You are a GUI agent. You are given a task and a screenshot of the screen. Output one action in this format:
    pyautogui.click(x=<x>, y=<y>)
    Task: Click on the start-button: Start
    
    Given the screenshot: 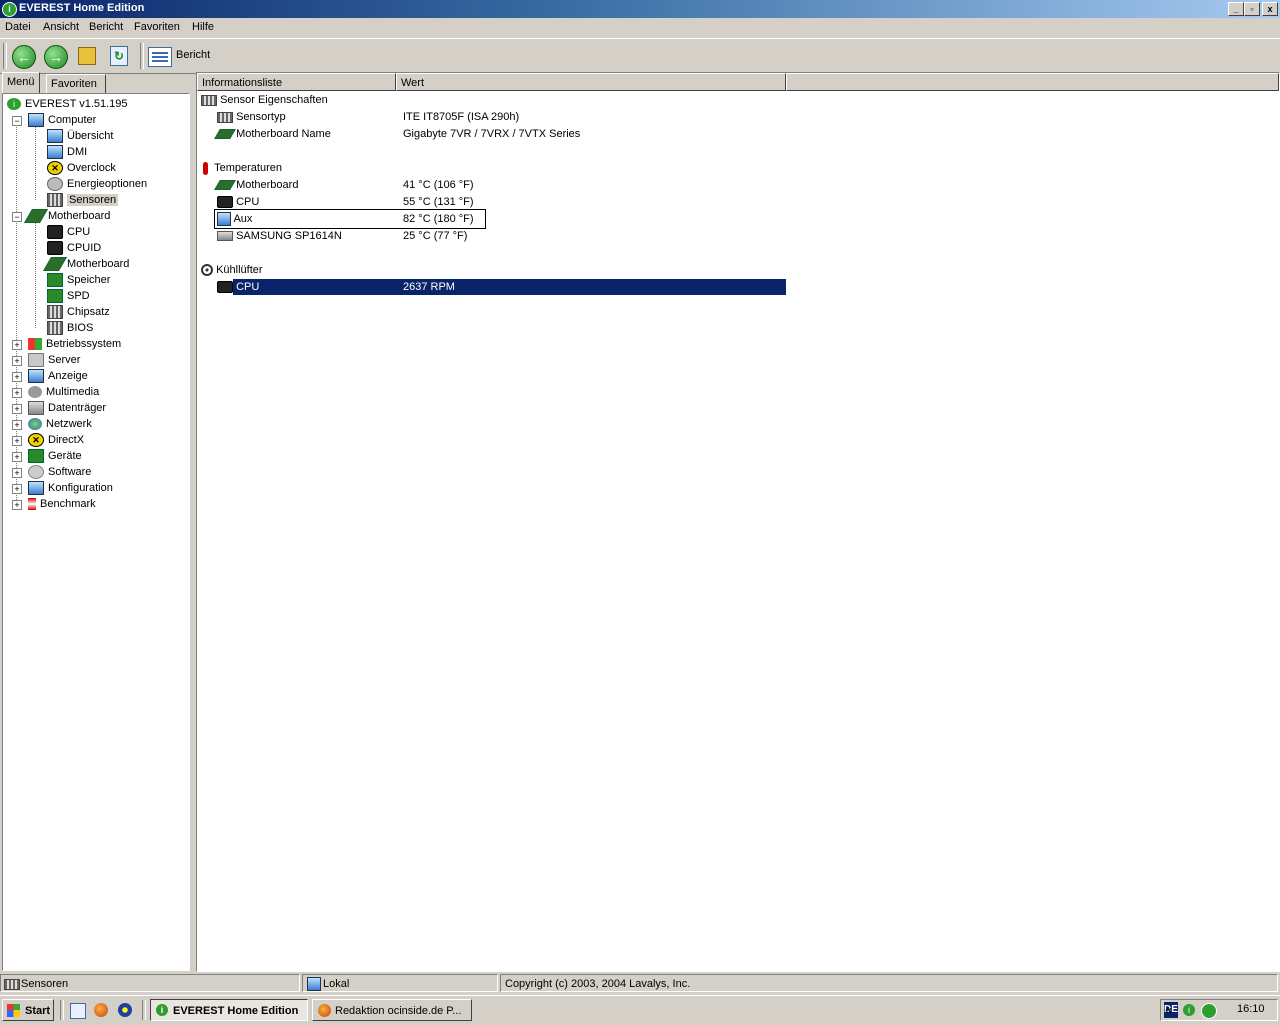 What is the action you would take?
    pyautogui.click(x=28, y=1010)
    